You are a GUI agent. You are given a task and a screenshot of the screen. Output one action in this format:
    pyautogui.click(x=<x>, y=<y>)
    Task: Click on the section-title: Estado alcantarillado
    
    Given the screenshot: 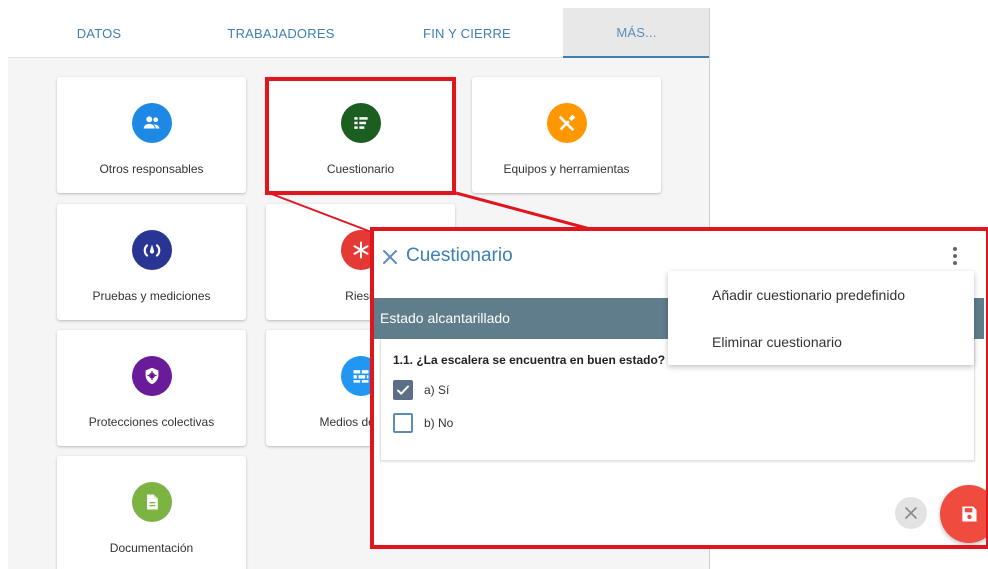 What is the action you would take?
    pyautogui.click(x=445, y=318)
    